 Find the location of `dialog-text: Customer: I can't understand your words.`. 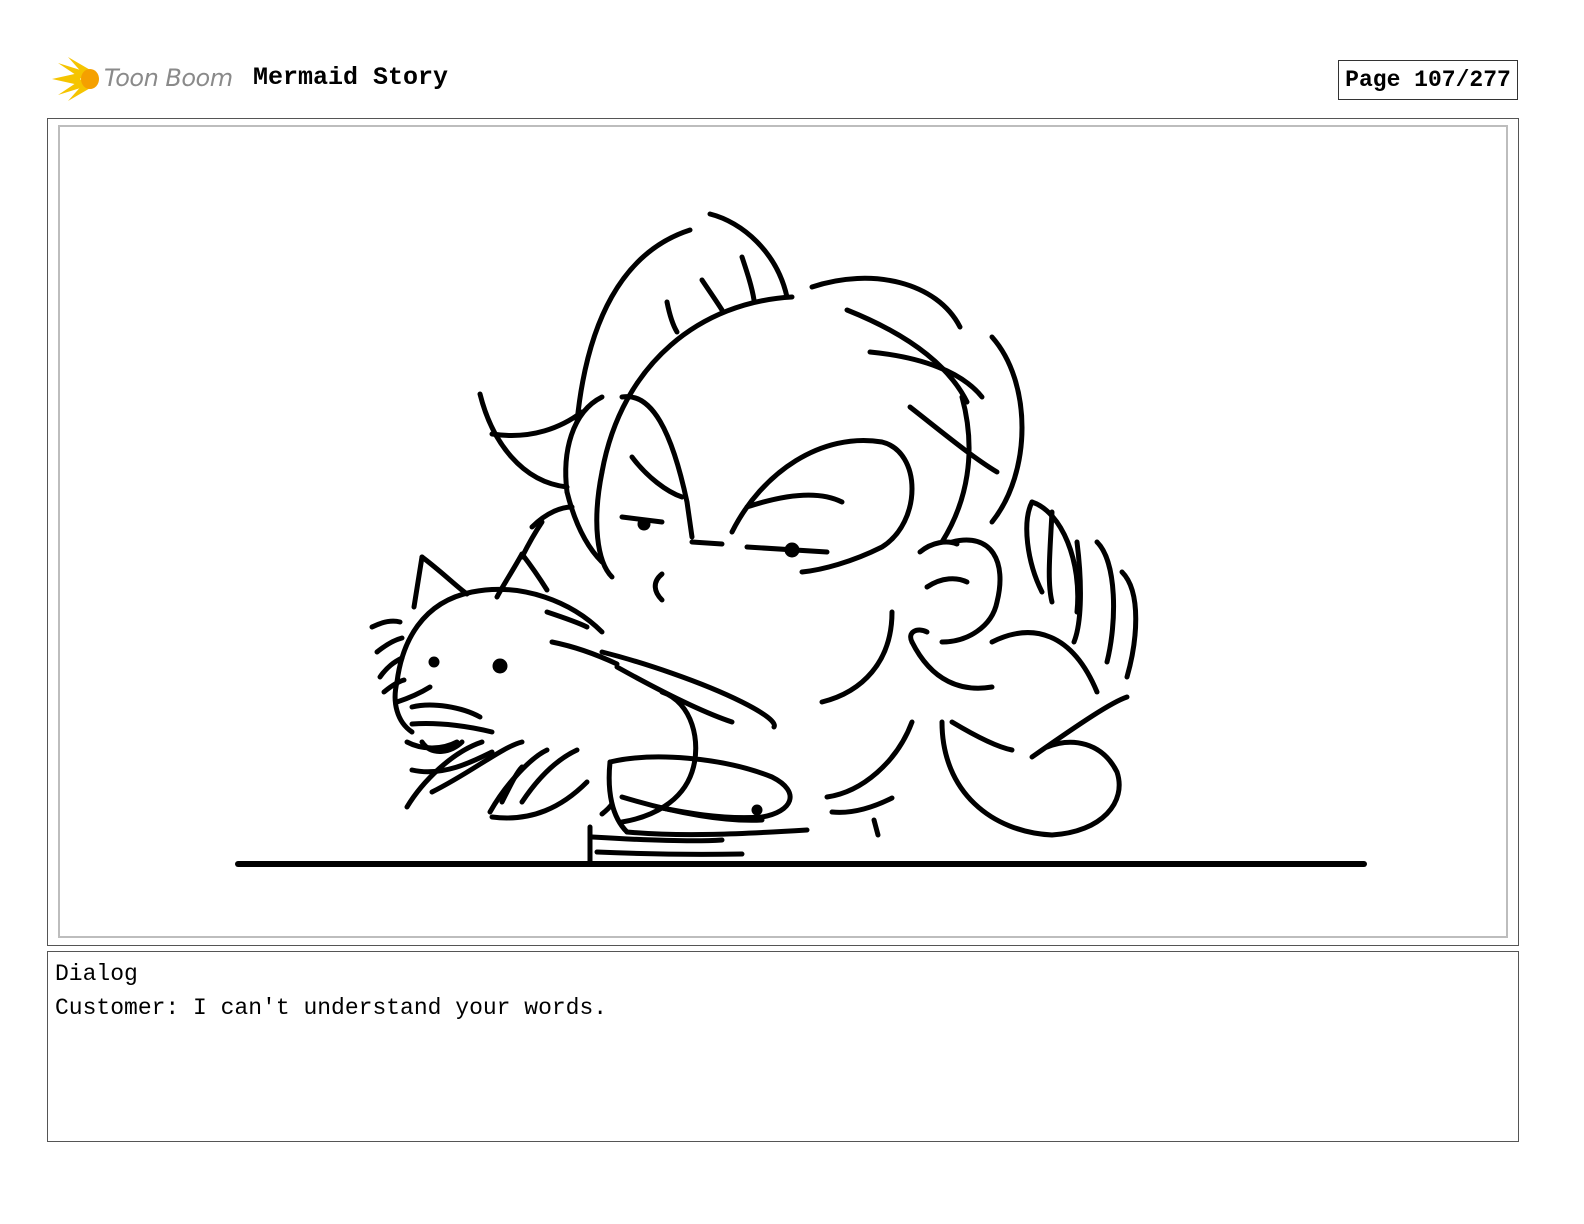

dialog-text: Customer: I can't understand your words. is located at coordinates (331, 1008).